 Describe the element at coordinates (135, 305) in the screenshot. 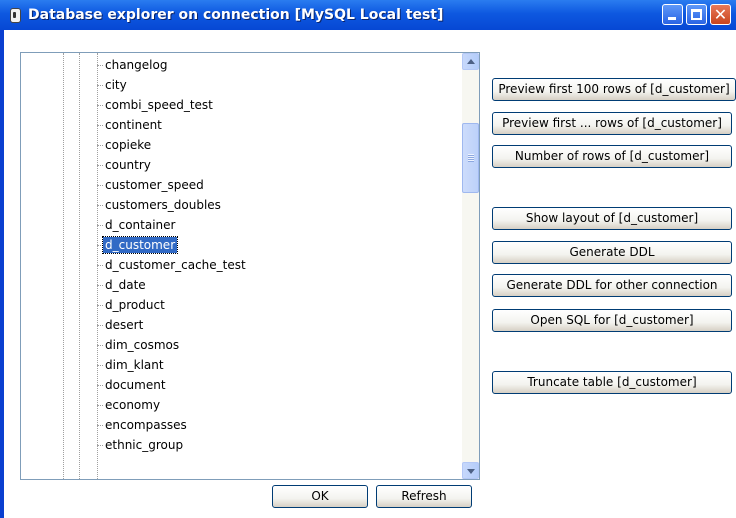

I see `tree-item-label: d_product` at that location.